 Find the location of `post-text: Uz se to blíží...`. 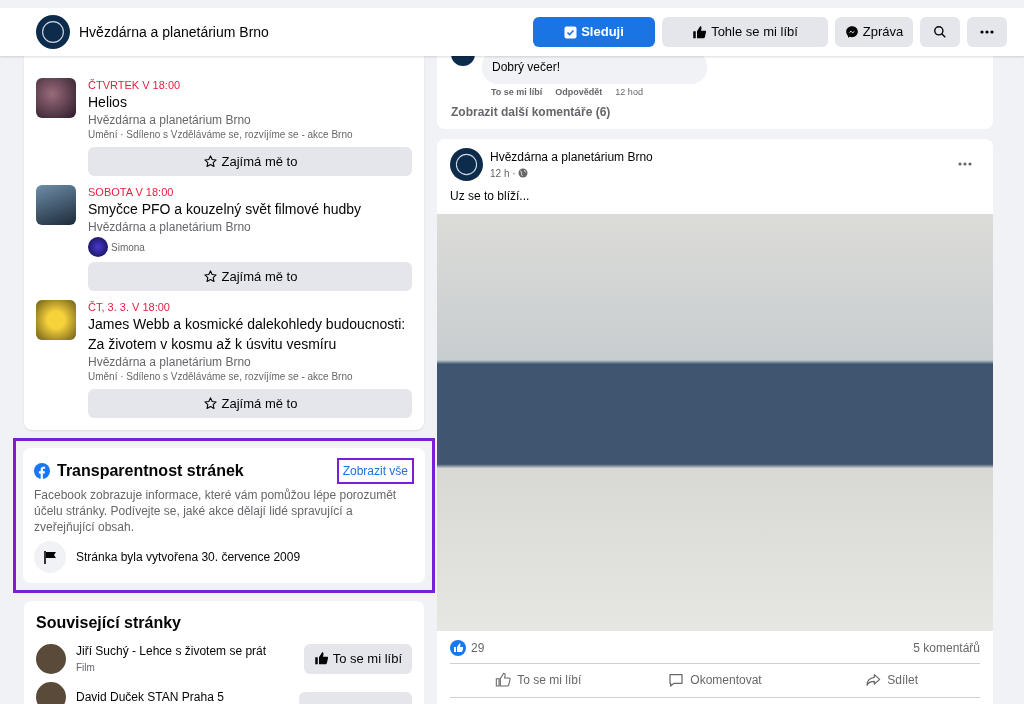

post-text: Uz se to blíží... is located at coordinates (490, 196).